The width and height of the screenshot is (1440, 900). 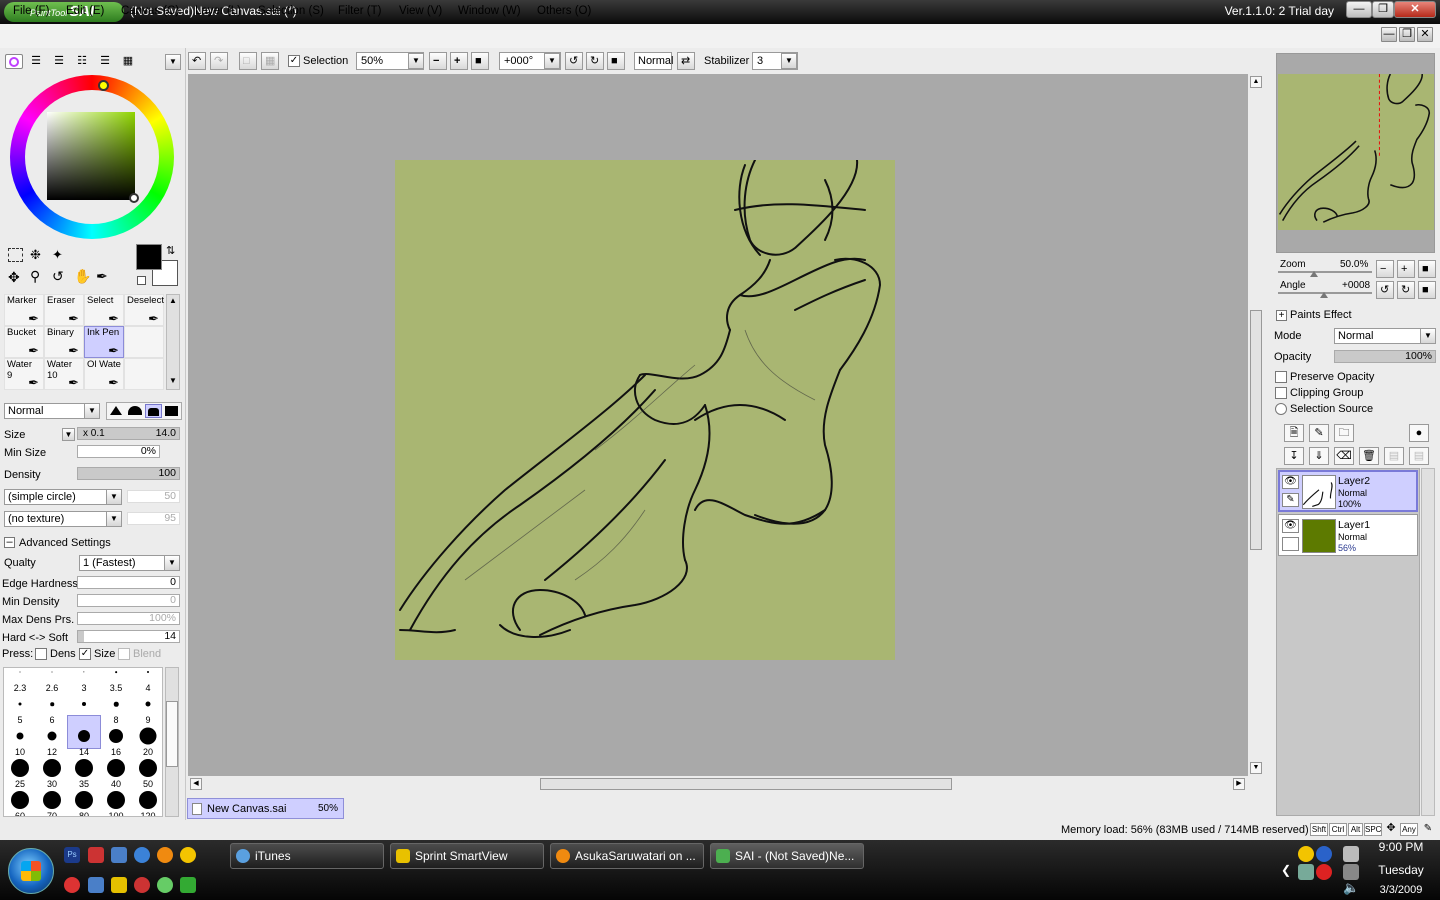 I want to click on menu-file: File (F), so click(x=31, y=11).